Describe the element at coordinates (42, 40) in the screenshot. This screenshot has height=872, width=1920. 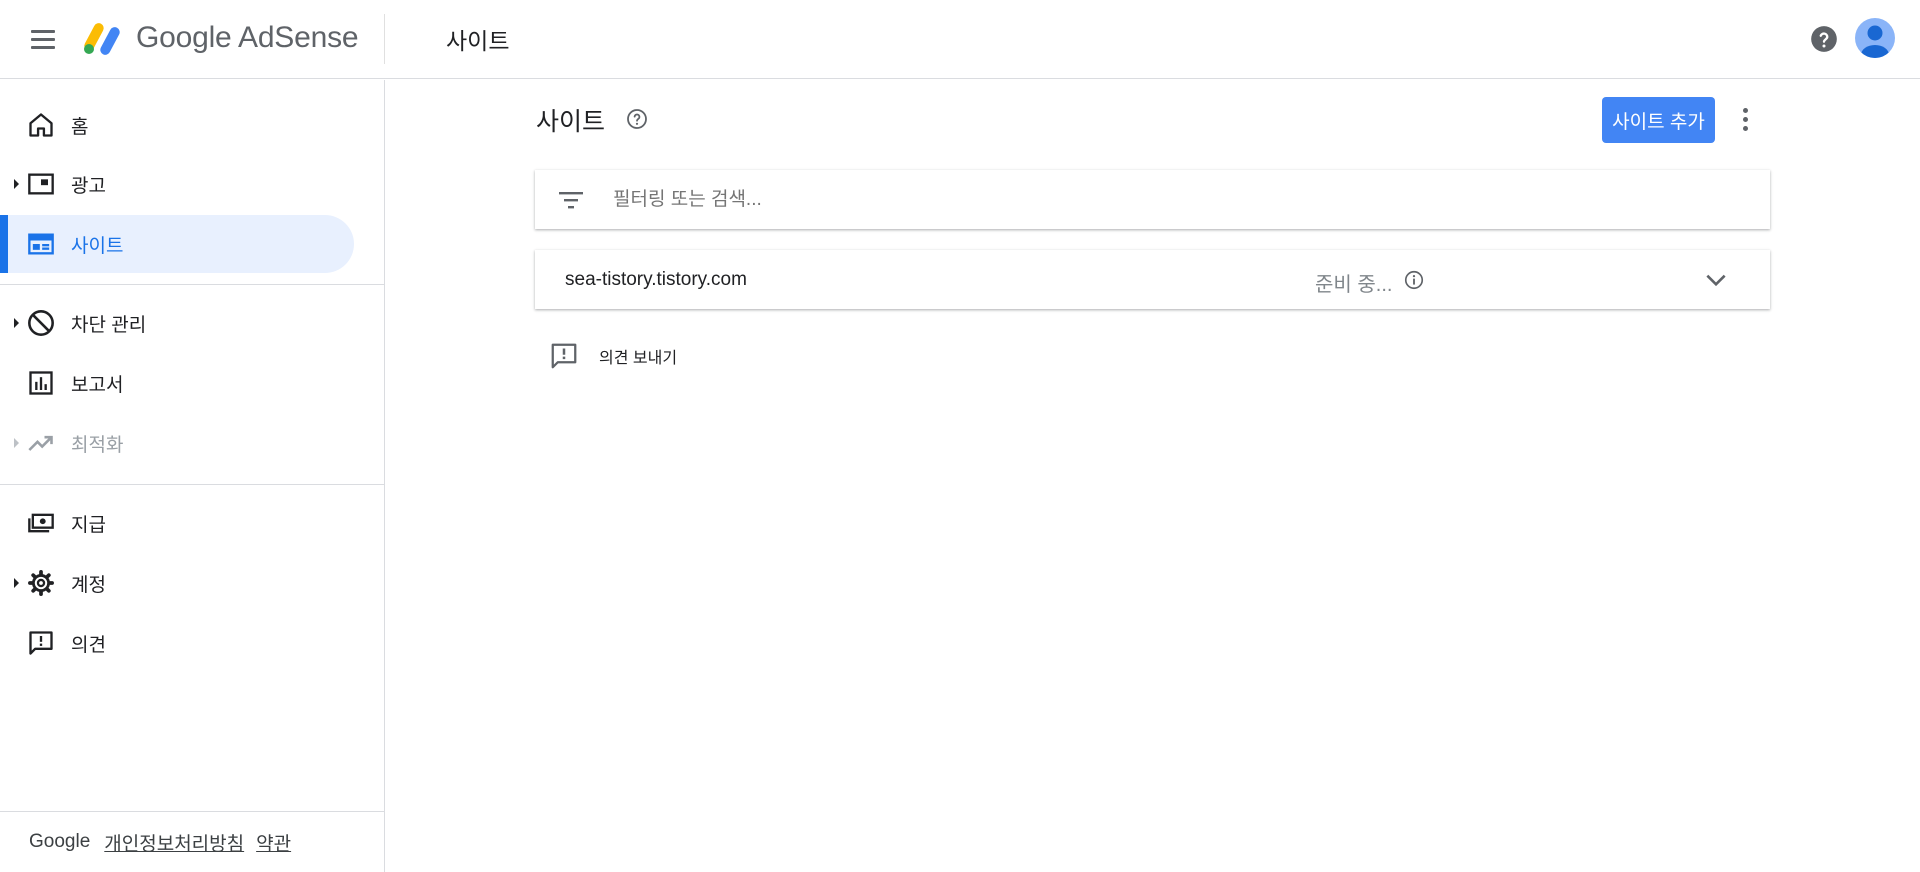
I see `hamburger-menu-icon` at that location.